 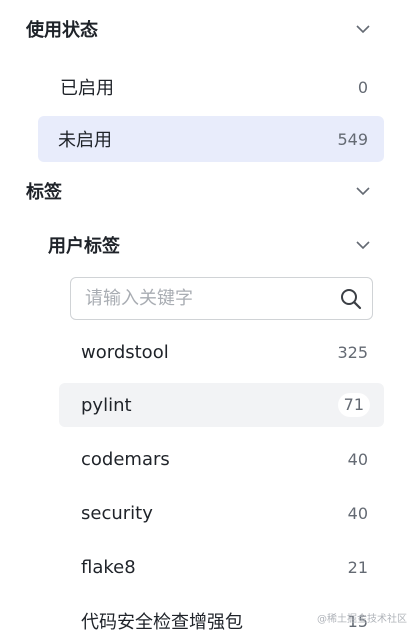 What do you see at coordinates (352, 139) in the screenshot?
I see `status-item-count: 549` at bounding box center [352, 139].